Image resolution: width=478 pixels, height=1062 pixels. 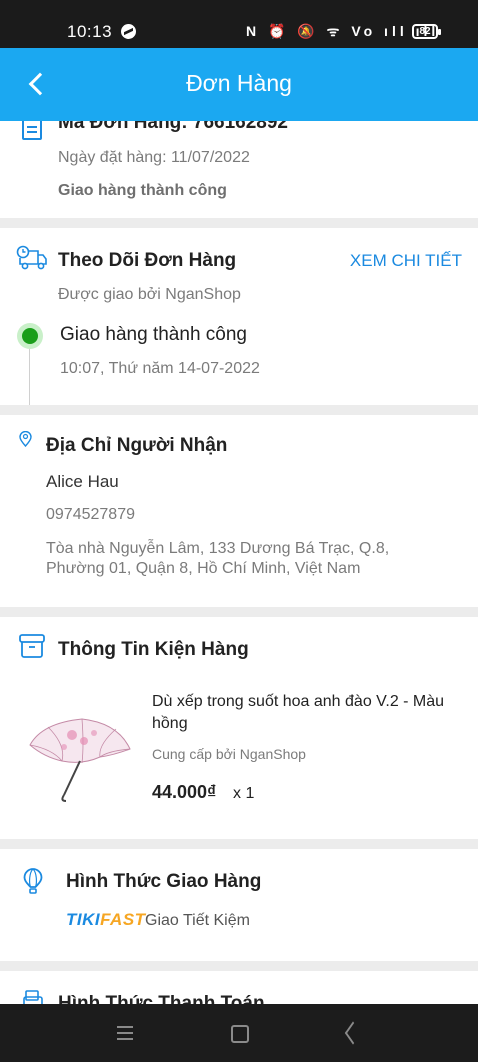 What do you see at coordinates (33, 997) in the screenshot?
I see `payment-icon` at bounding box center [33, 997].